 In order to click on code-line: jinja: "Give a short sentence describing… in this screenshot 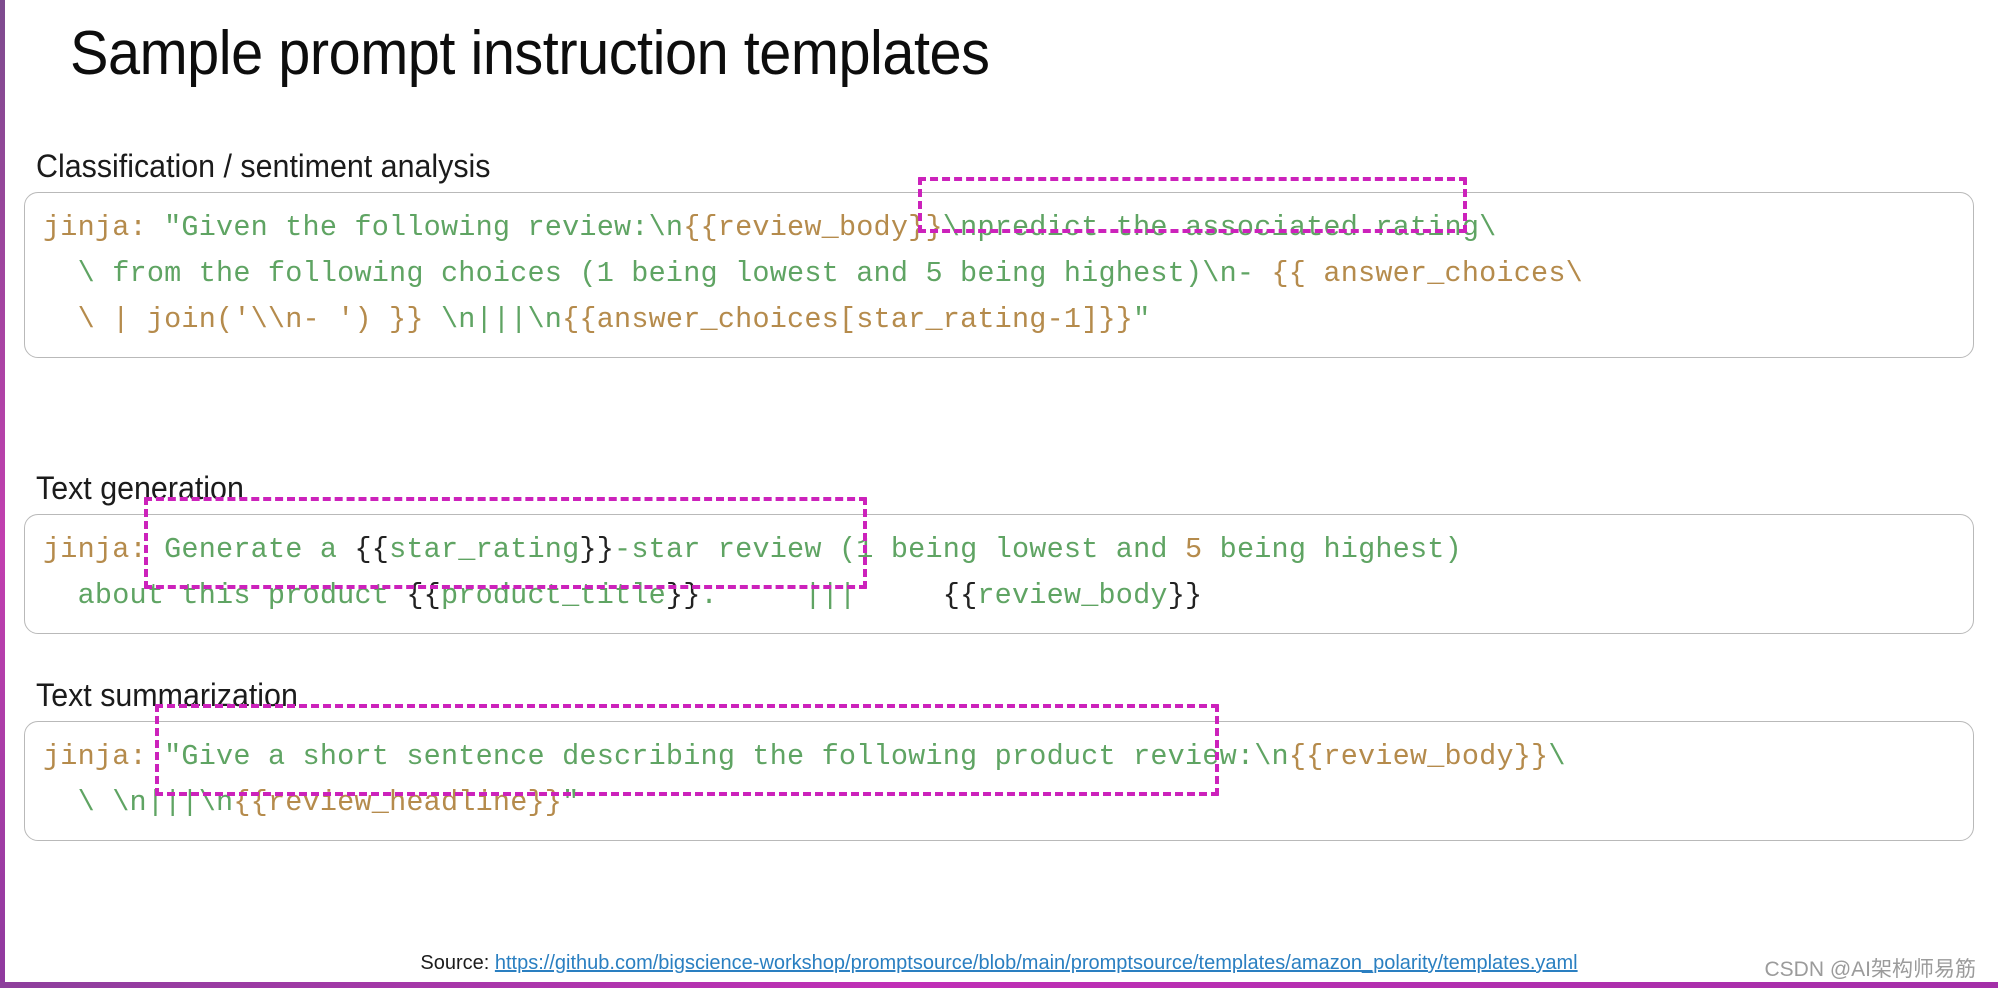, I will do `click(999, 757)`.